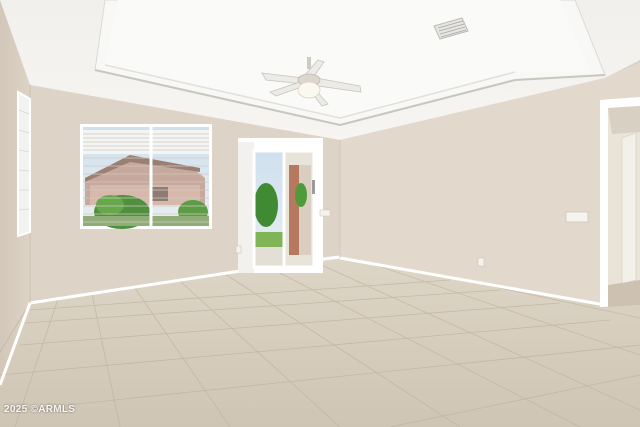  What do you see at coordinates (238, 249) in the screenshot?
I see `outlet-left` at bounding box center [238, 249].